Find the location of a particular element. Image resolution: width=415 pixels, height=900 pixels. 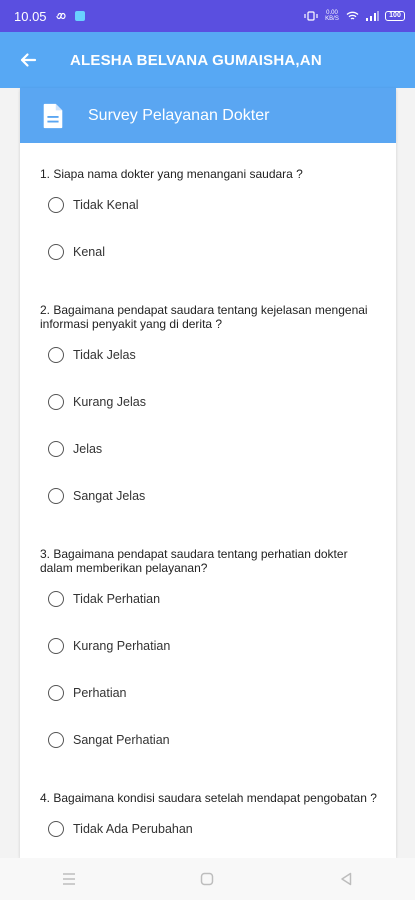

network-speed: 0.00 KB/S is located at coordinates (332, 16).